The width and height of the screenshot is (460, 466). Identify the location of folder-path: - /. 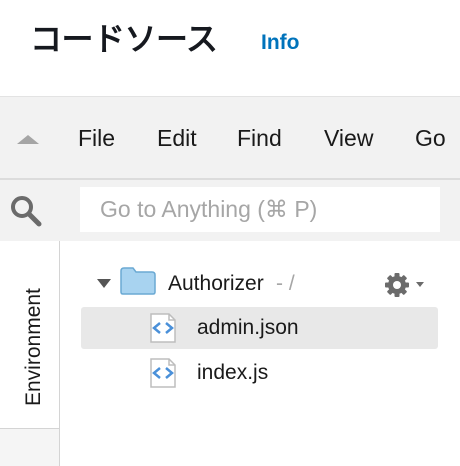
(285, 283).